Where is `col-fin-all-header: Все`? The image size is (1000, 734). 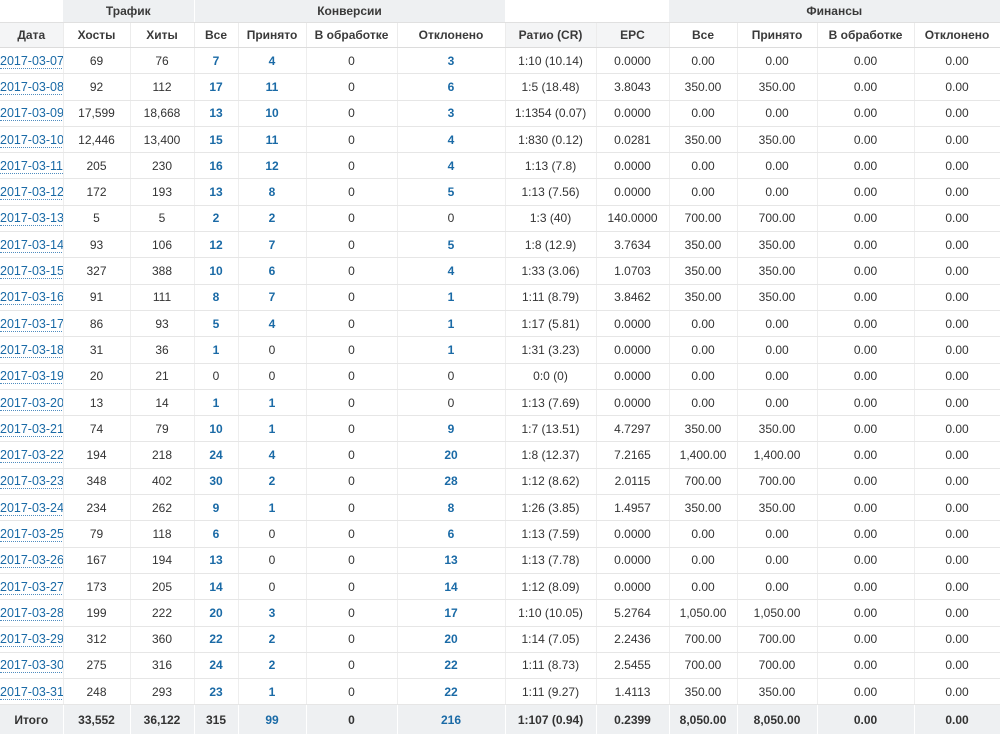
col-fin-all-header: Все is located at coordinates (703, 35).